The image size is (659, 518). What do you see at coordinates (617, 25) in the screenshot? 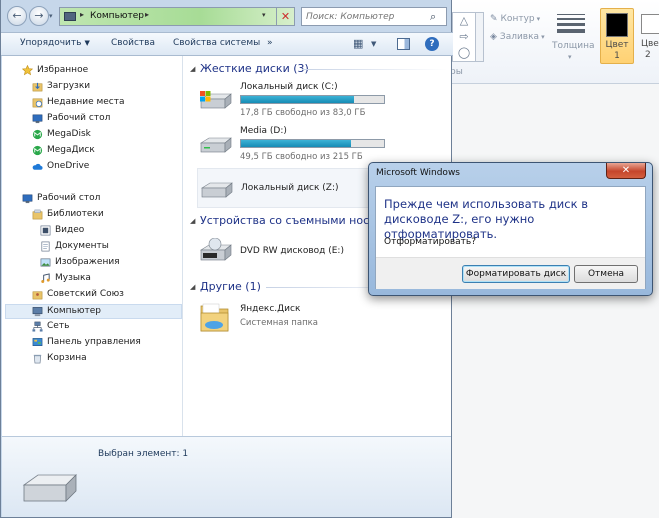
I see `color1-swatch` at bounding box center [617, 25].